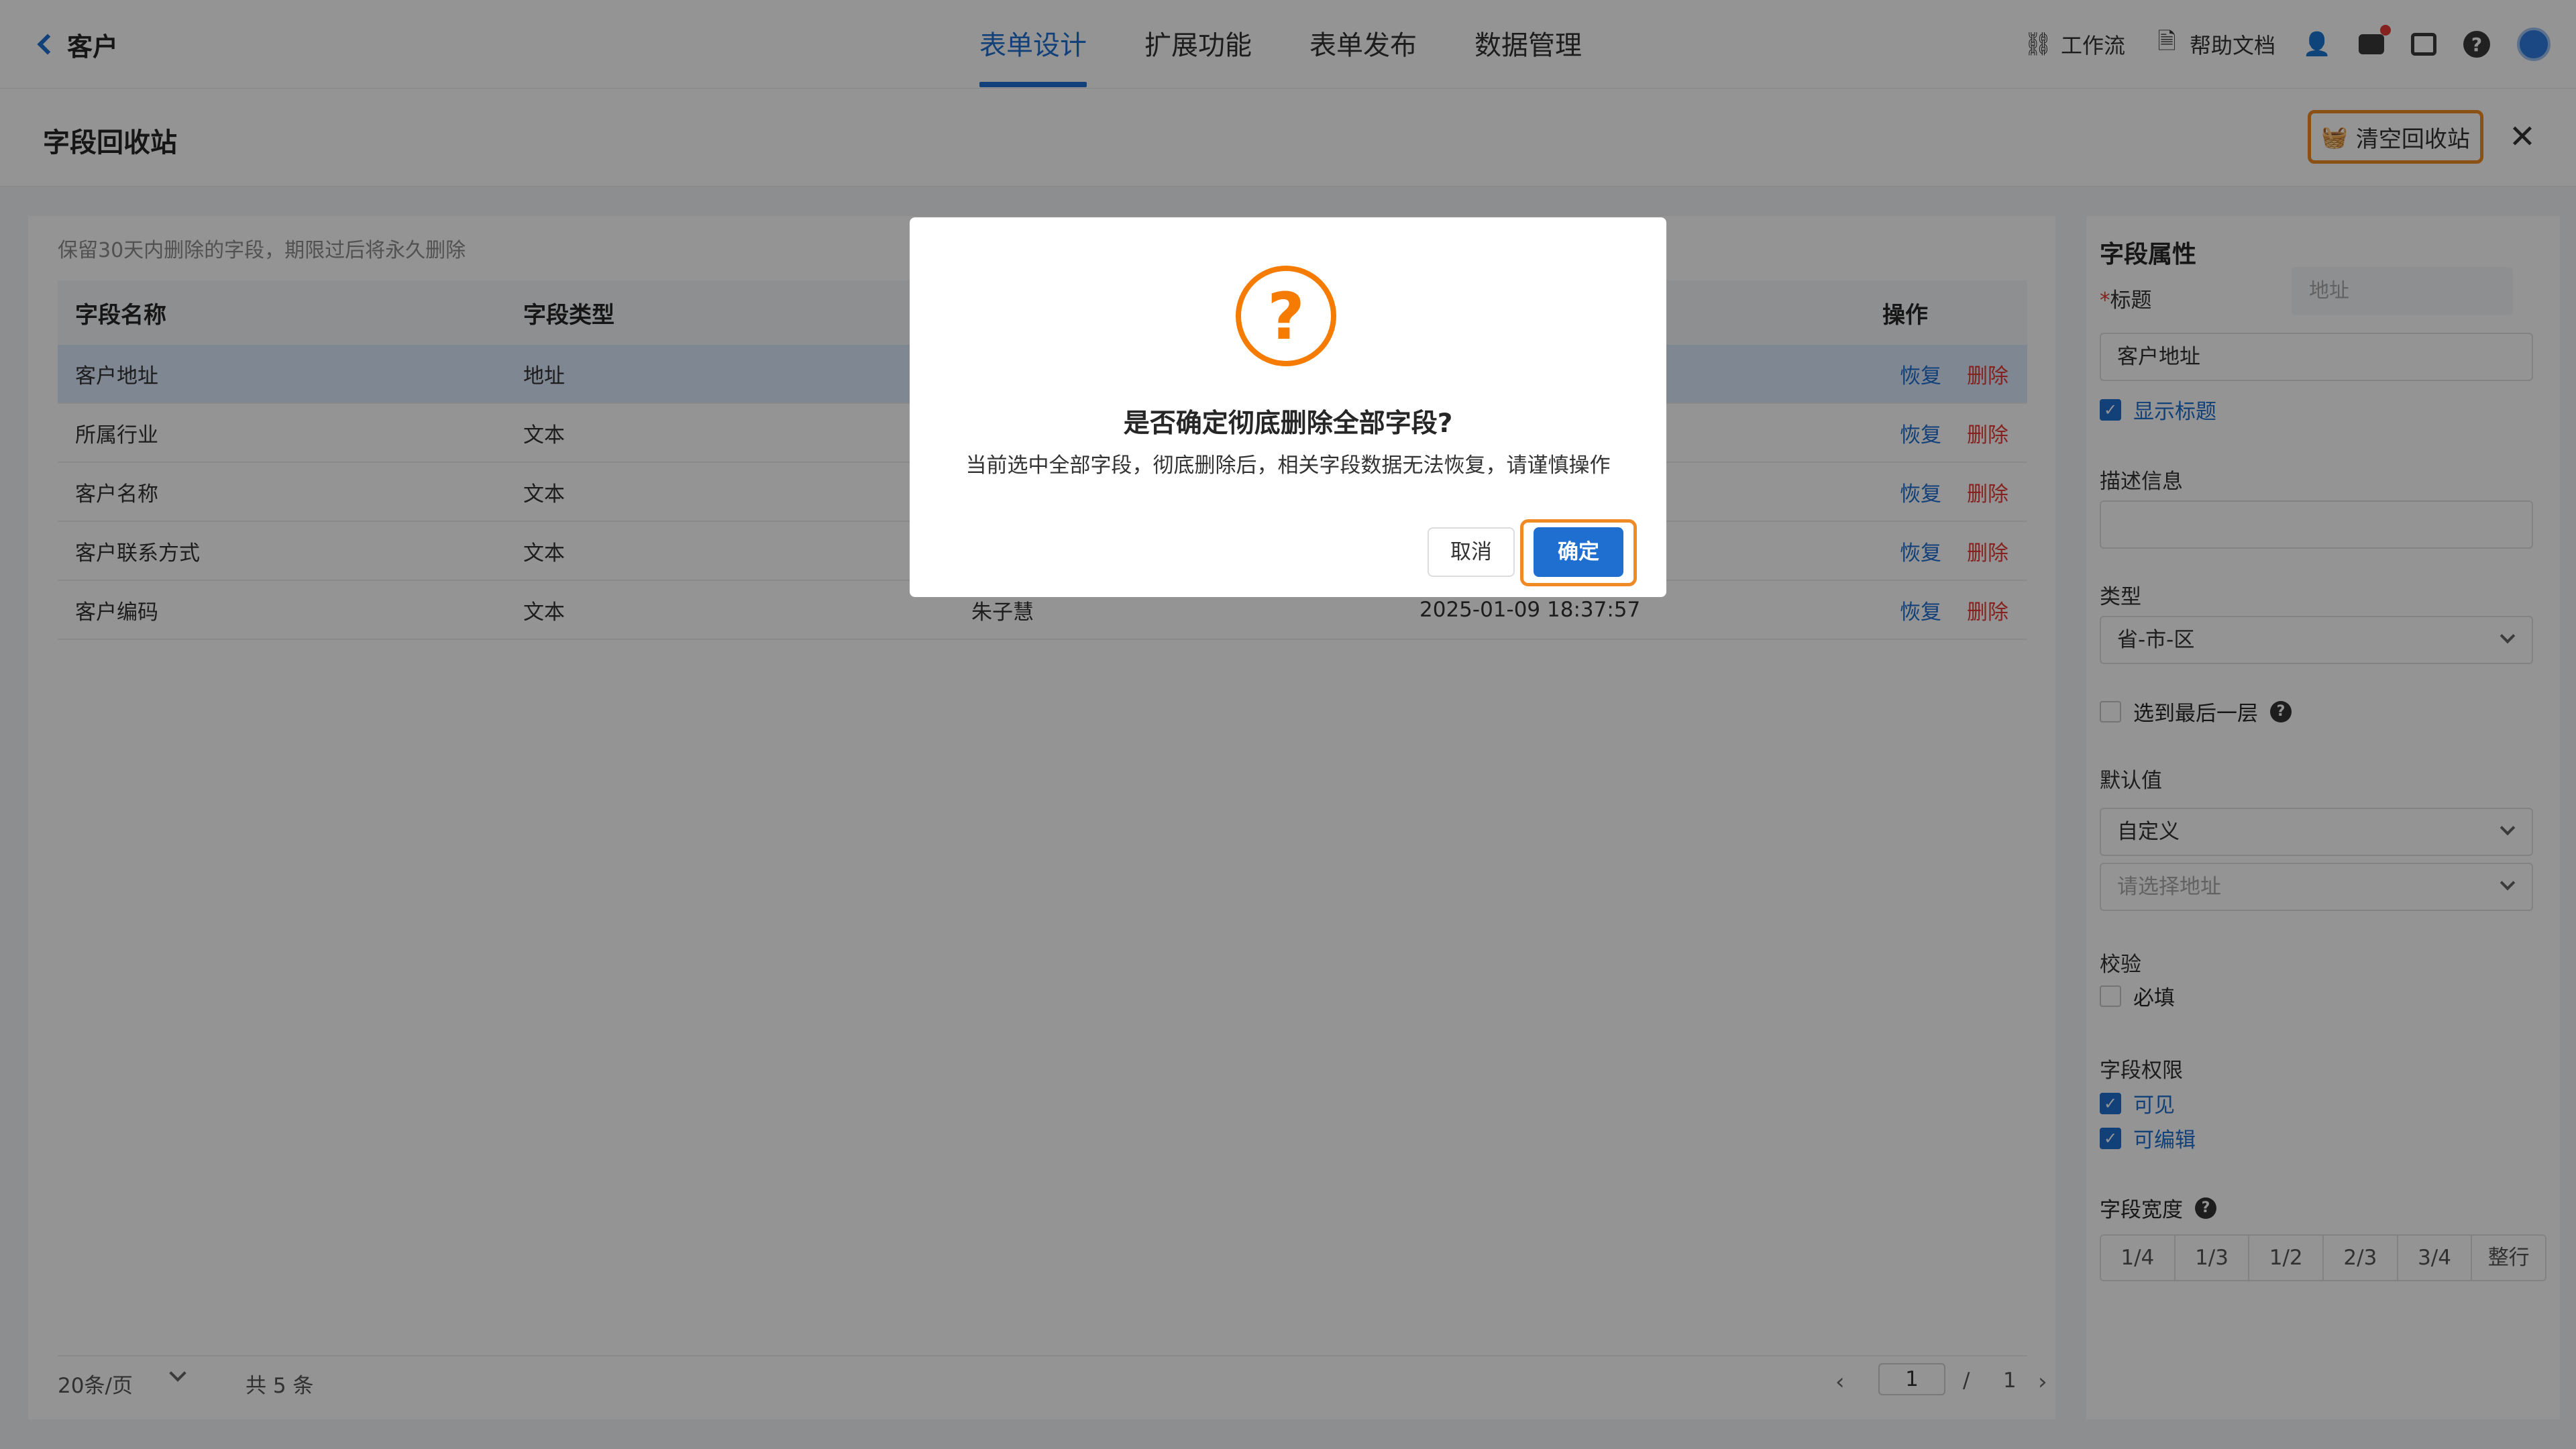 This screenshot has height=1449, width=2576. I want to click on confirm-button: 确定, so click(1578, 552).